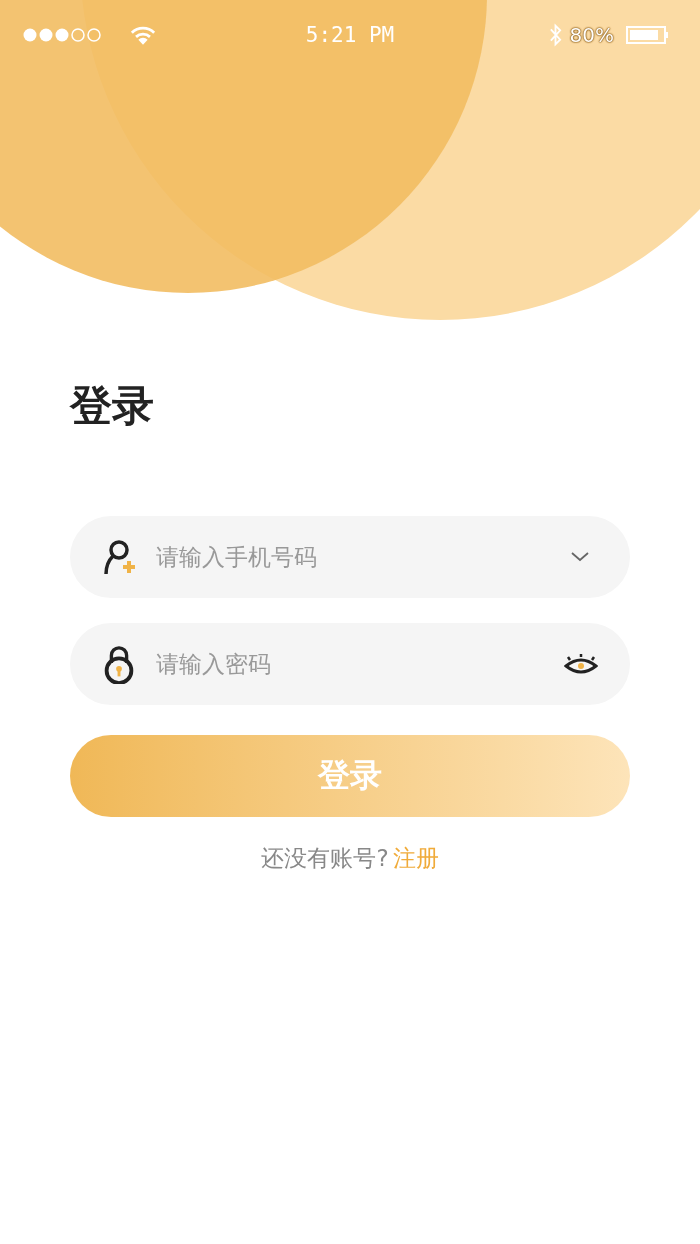  What do you see at coordinates (581, 664) in the screenshot?
I see `eye-icon` at bounding box center [581, 664].